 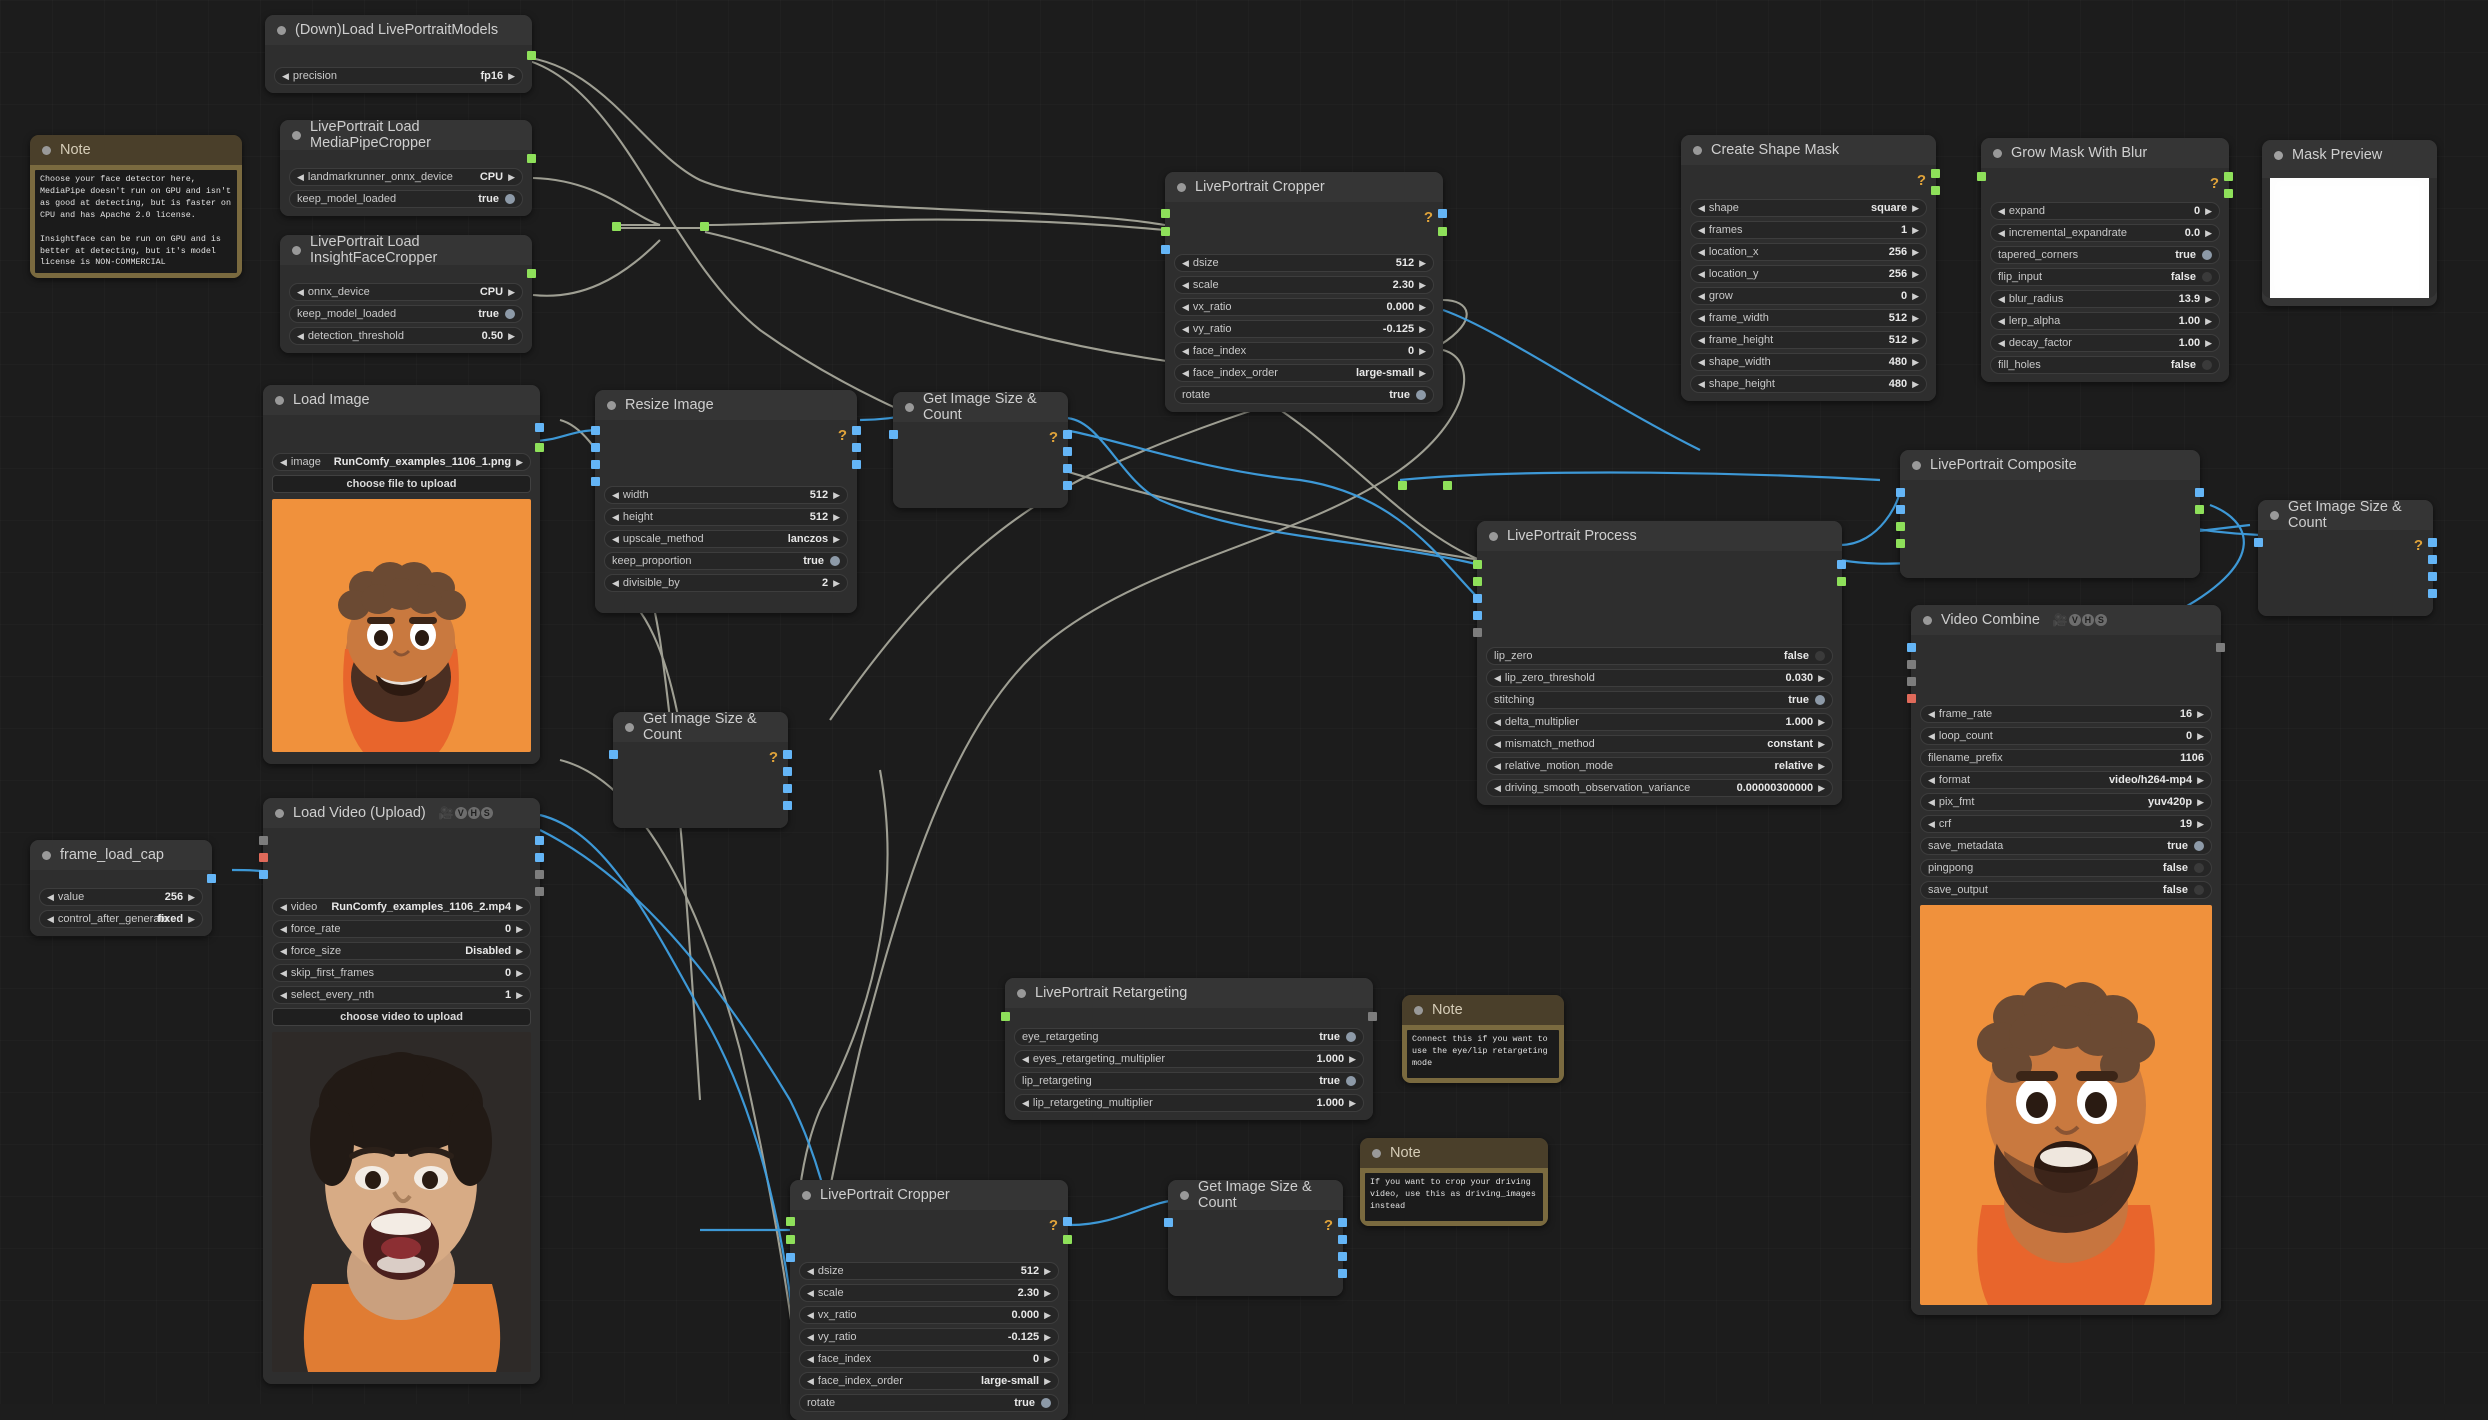 I want to click on widget-skip-first-frames: ◀ skip_first_frames 0 ▶, so click(x=401, y=973).